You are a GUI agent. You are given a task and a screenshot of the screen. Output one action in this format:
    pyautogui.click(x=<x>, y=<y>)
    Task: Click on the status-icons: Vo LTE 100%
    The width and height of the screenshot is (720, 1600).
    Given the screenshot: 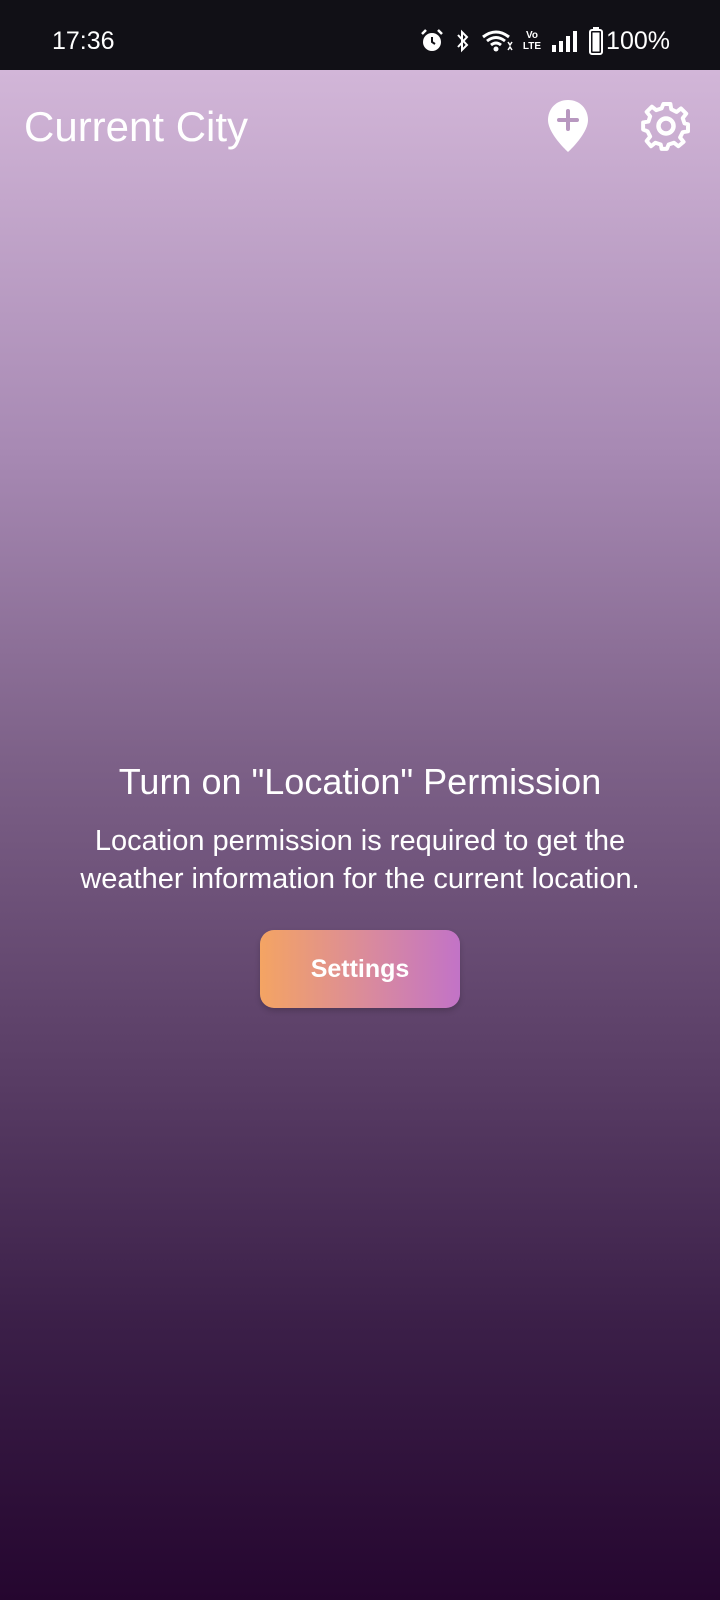 What is the action you would take?
    pyautogui.click(x=544, y=41)
    